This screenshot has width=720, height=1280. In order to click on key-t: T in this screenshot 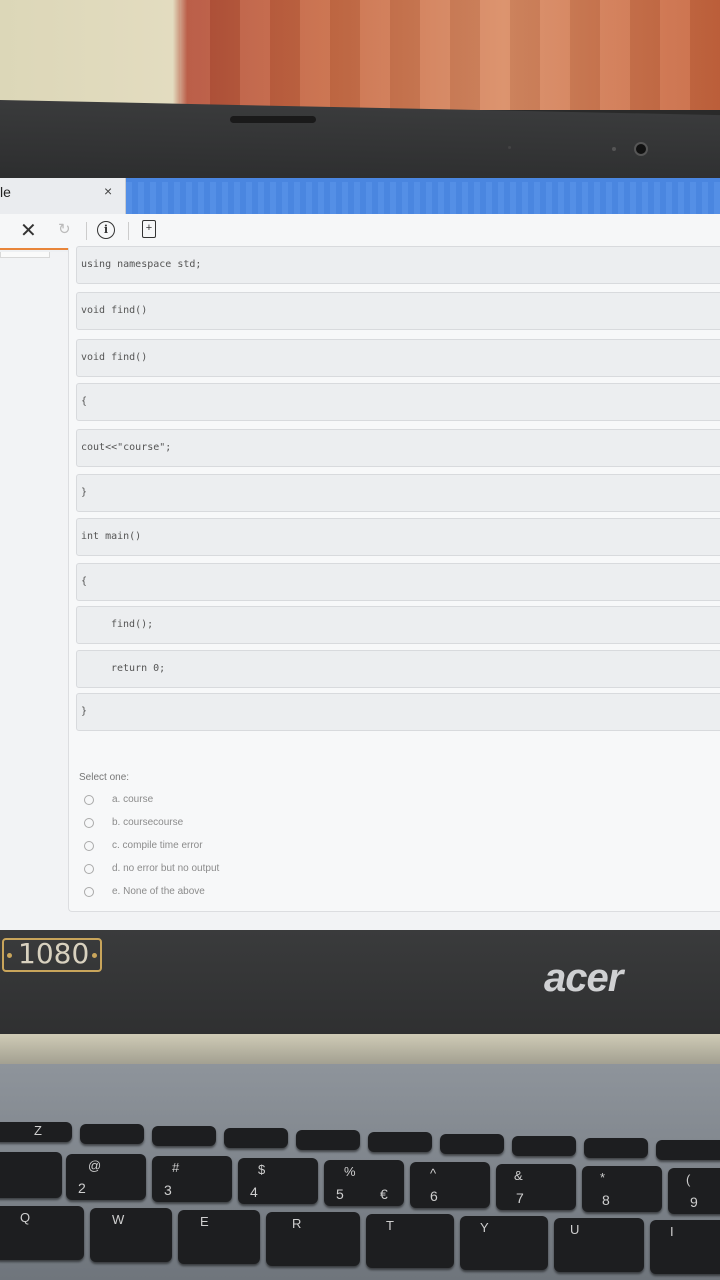, I will do `click(410, 1241)`.